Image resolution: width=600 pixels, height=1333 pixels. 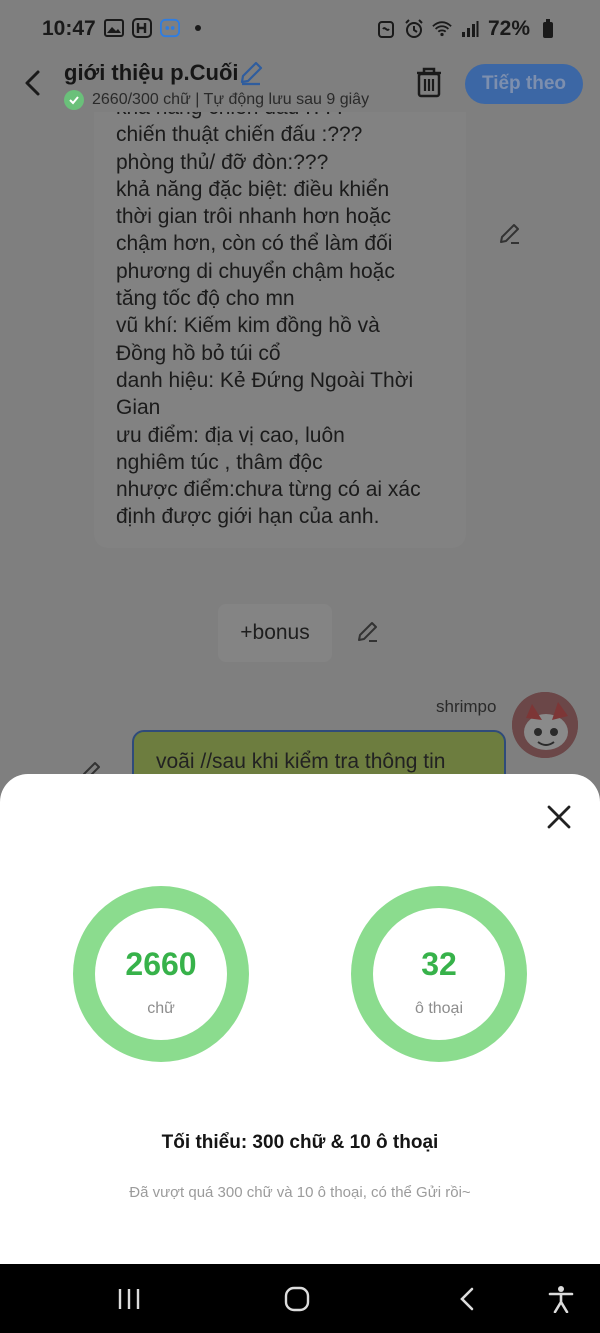 I want to click on word-count-inner: 2660 chữ, so click(x=161, y=974).